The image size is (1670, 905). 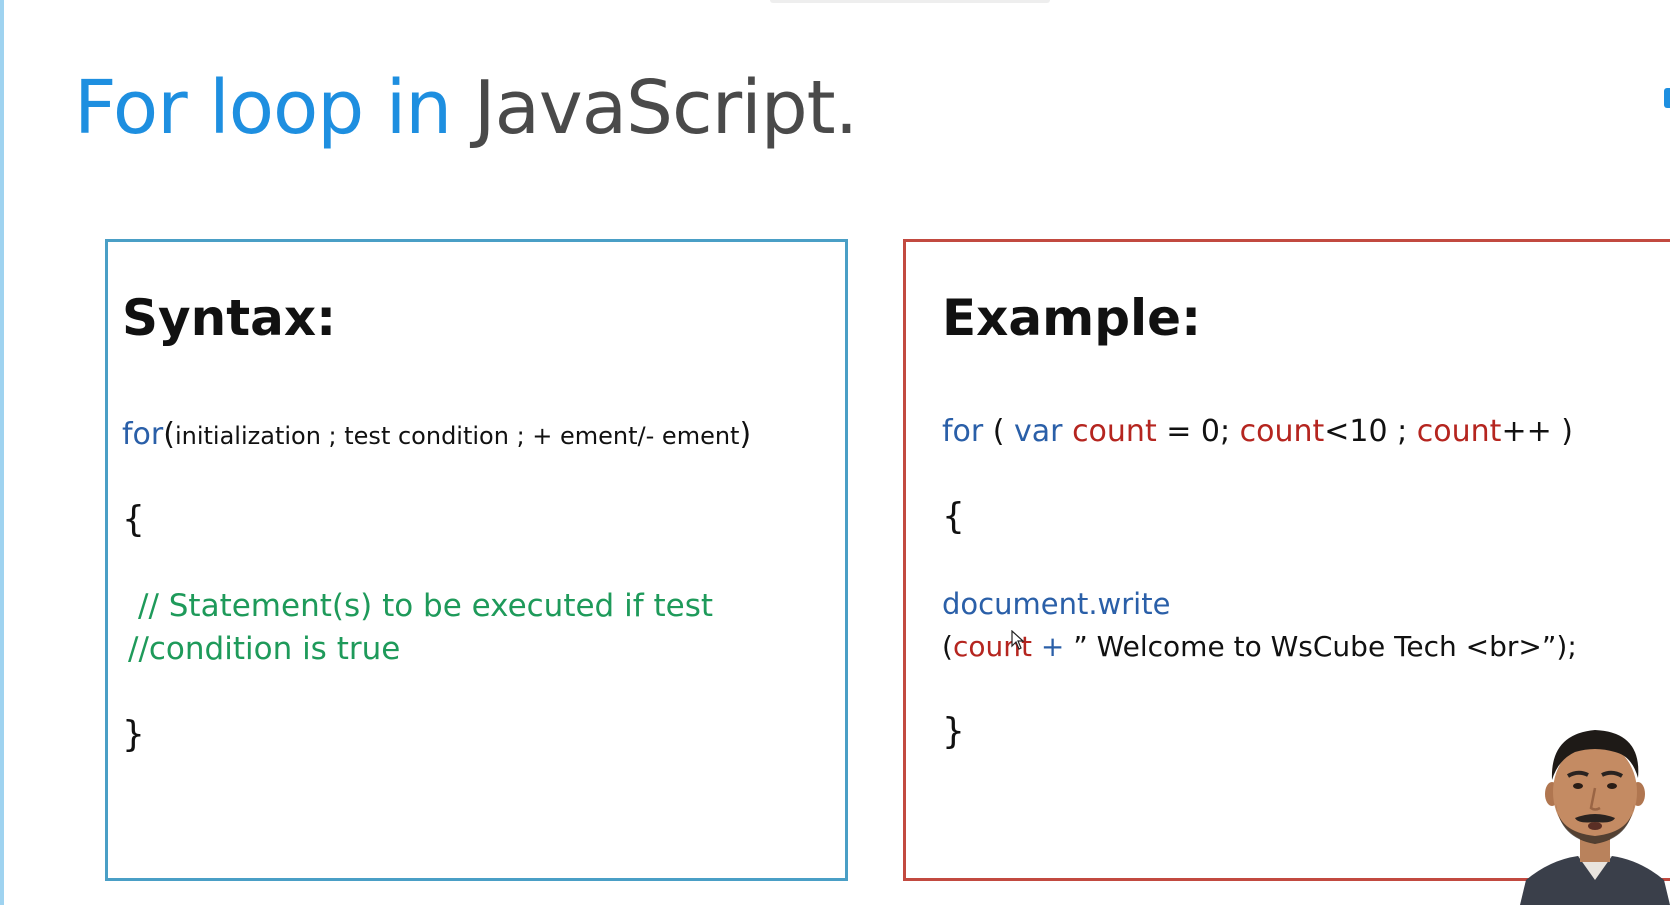 I want to click on example-arg-plus: +, so click(x=1052, y=646).